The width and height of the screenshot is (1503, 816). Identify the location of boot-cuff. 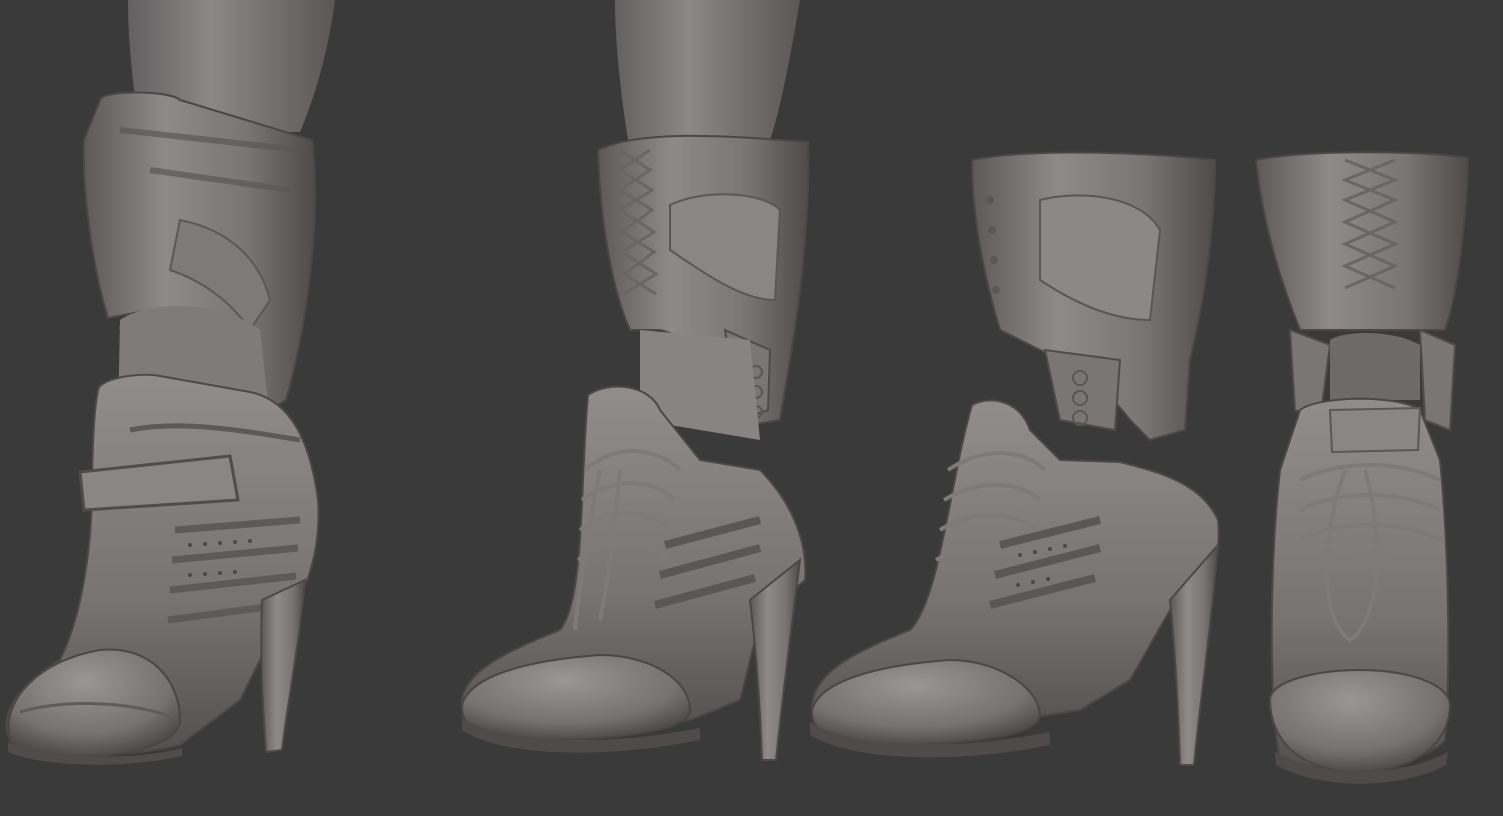
(1362, 241).